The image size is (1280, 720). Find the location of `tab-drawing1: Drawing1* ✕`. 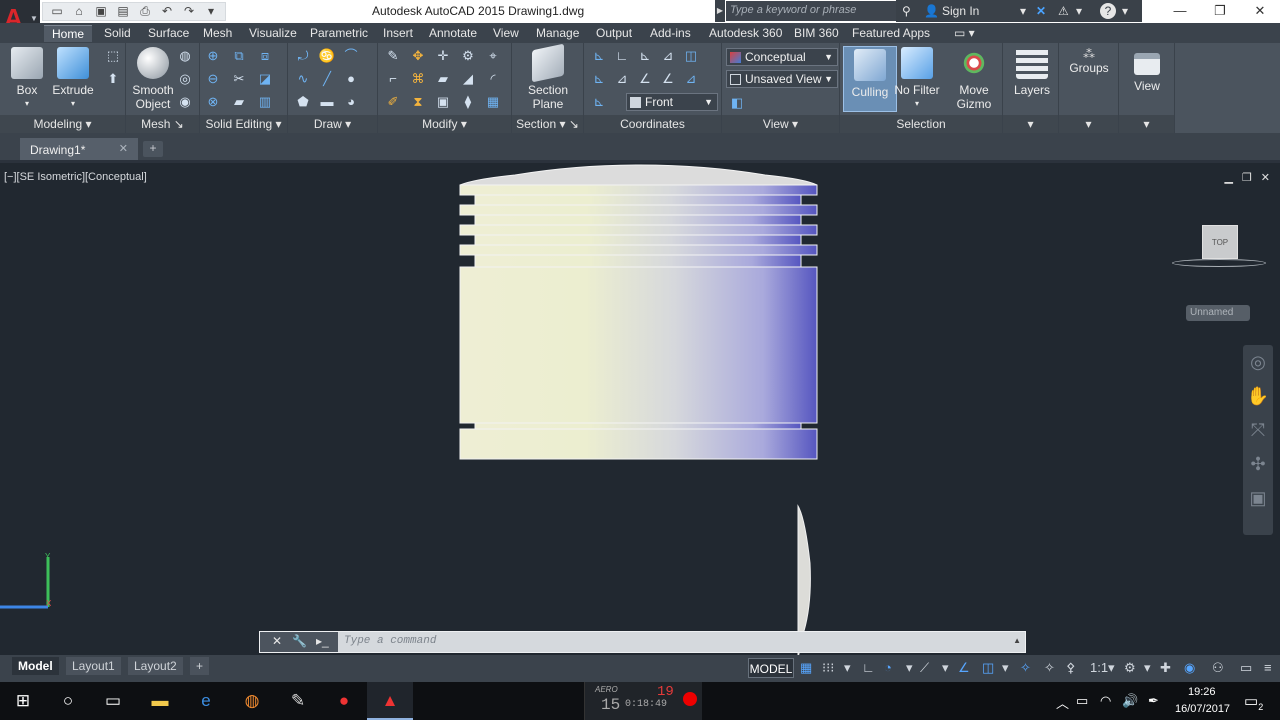

tab-drawing1: Drawing1* ✕ is located at coordinates (79, 149).